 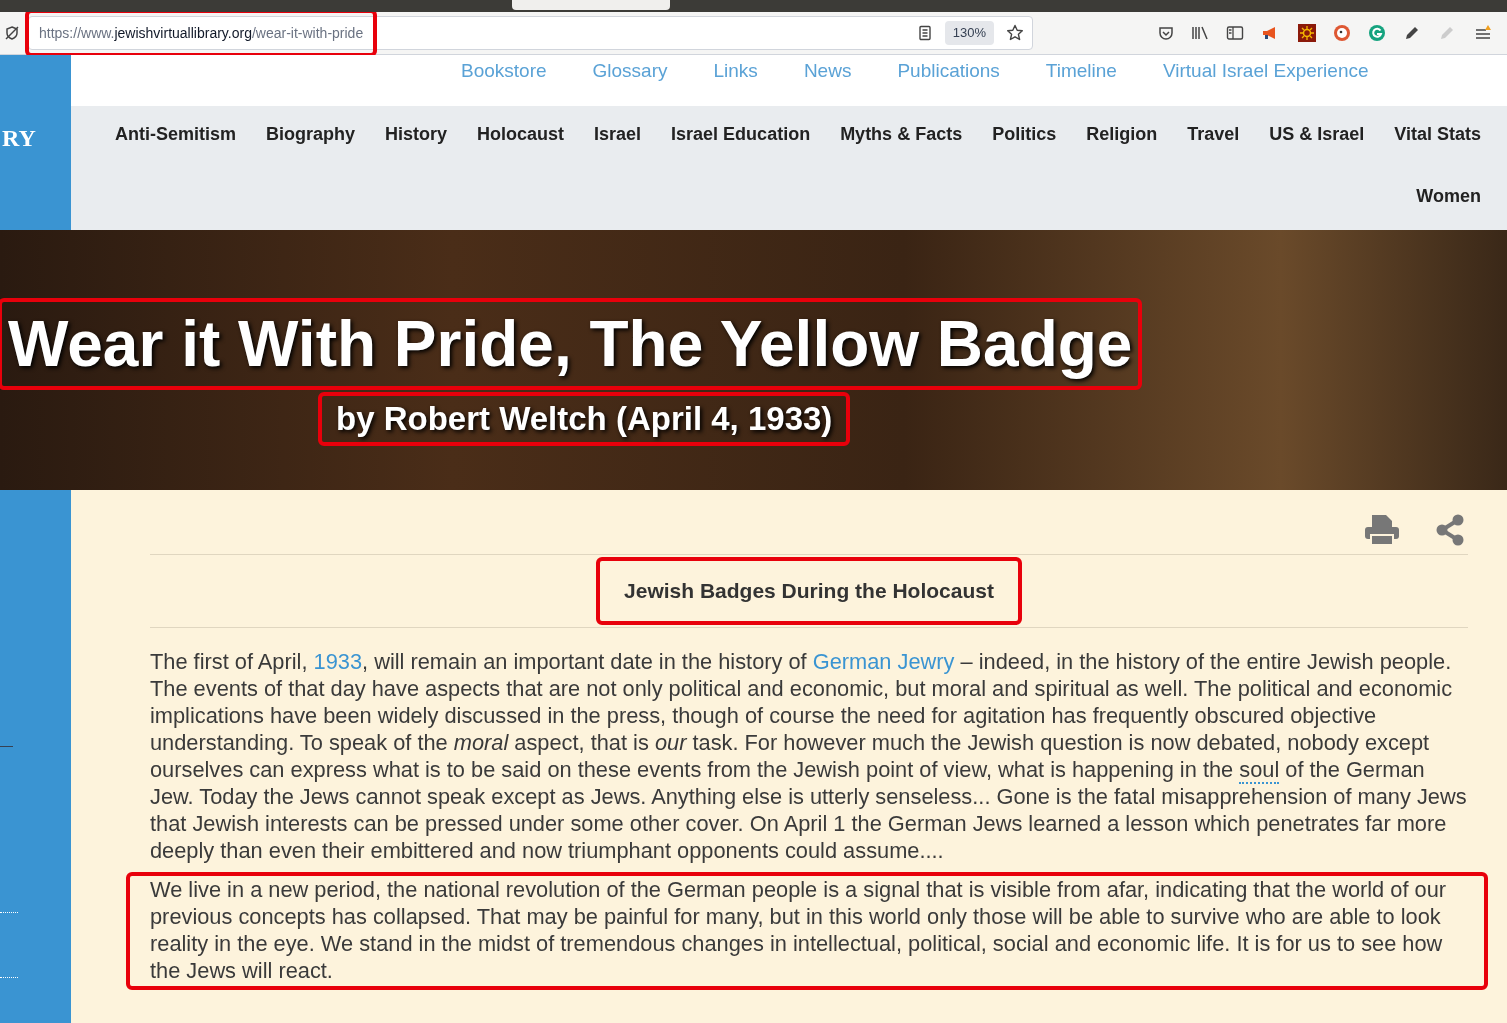 I want to click on glossary-term-link: soul, so click(x=1259, y=770).